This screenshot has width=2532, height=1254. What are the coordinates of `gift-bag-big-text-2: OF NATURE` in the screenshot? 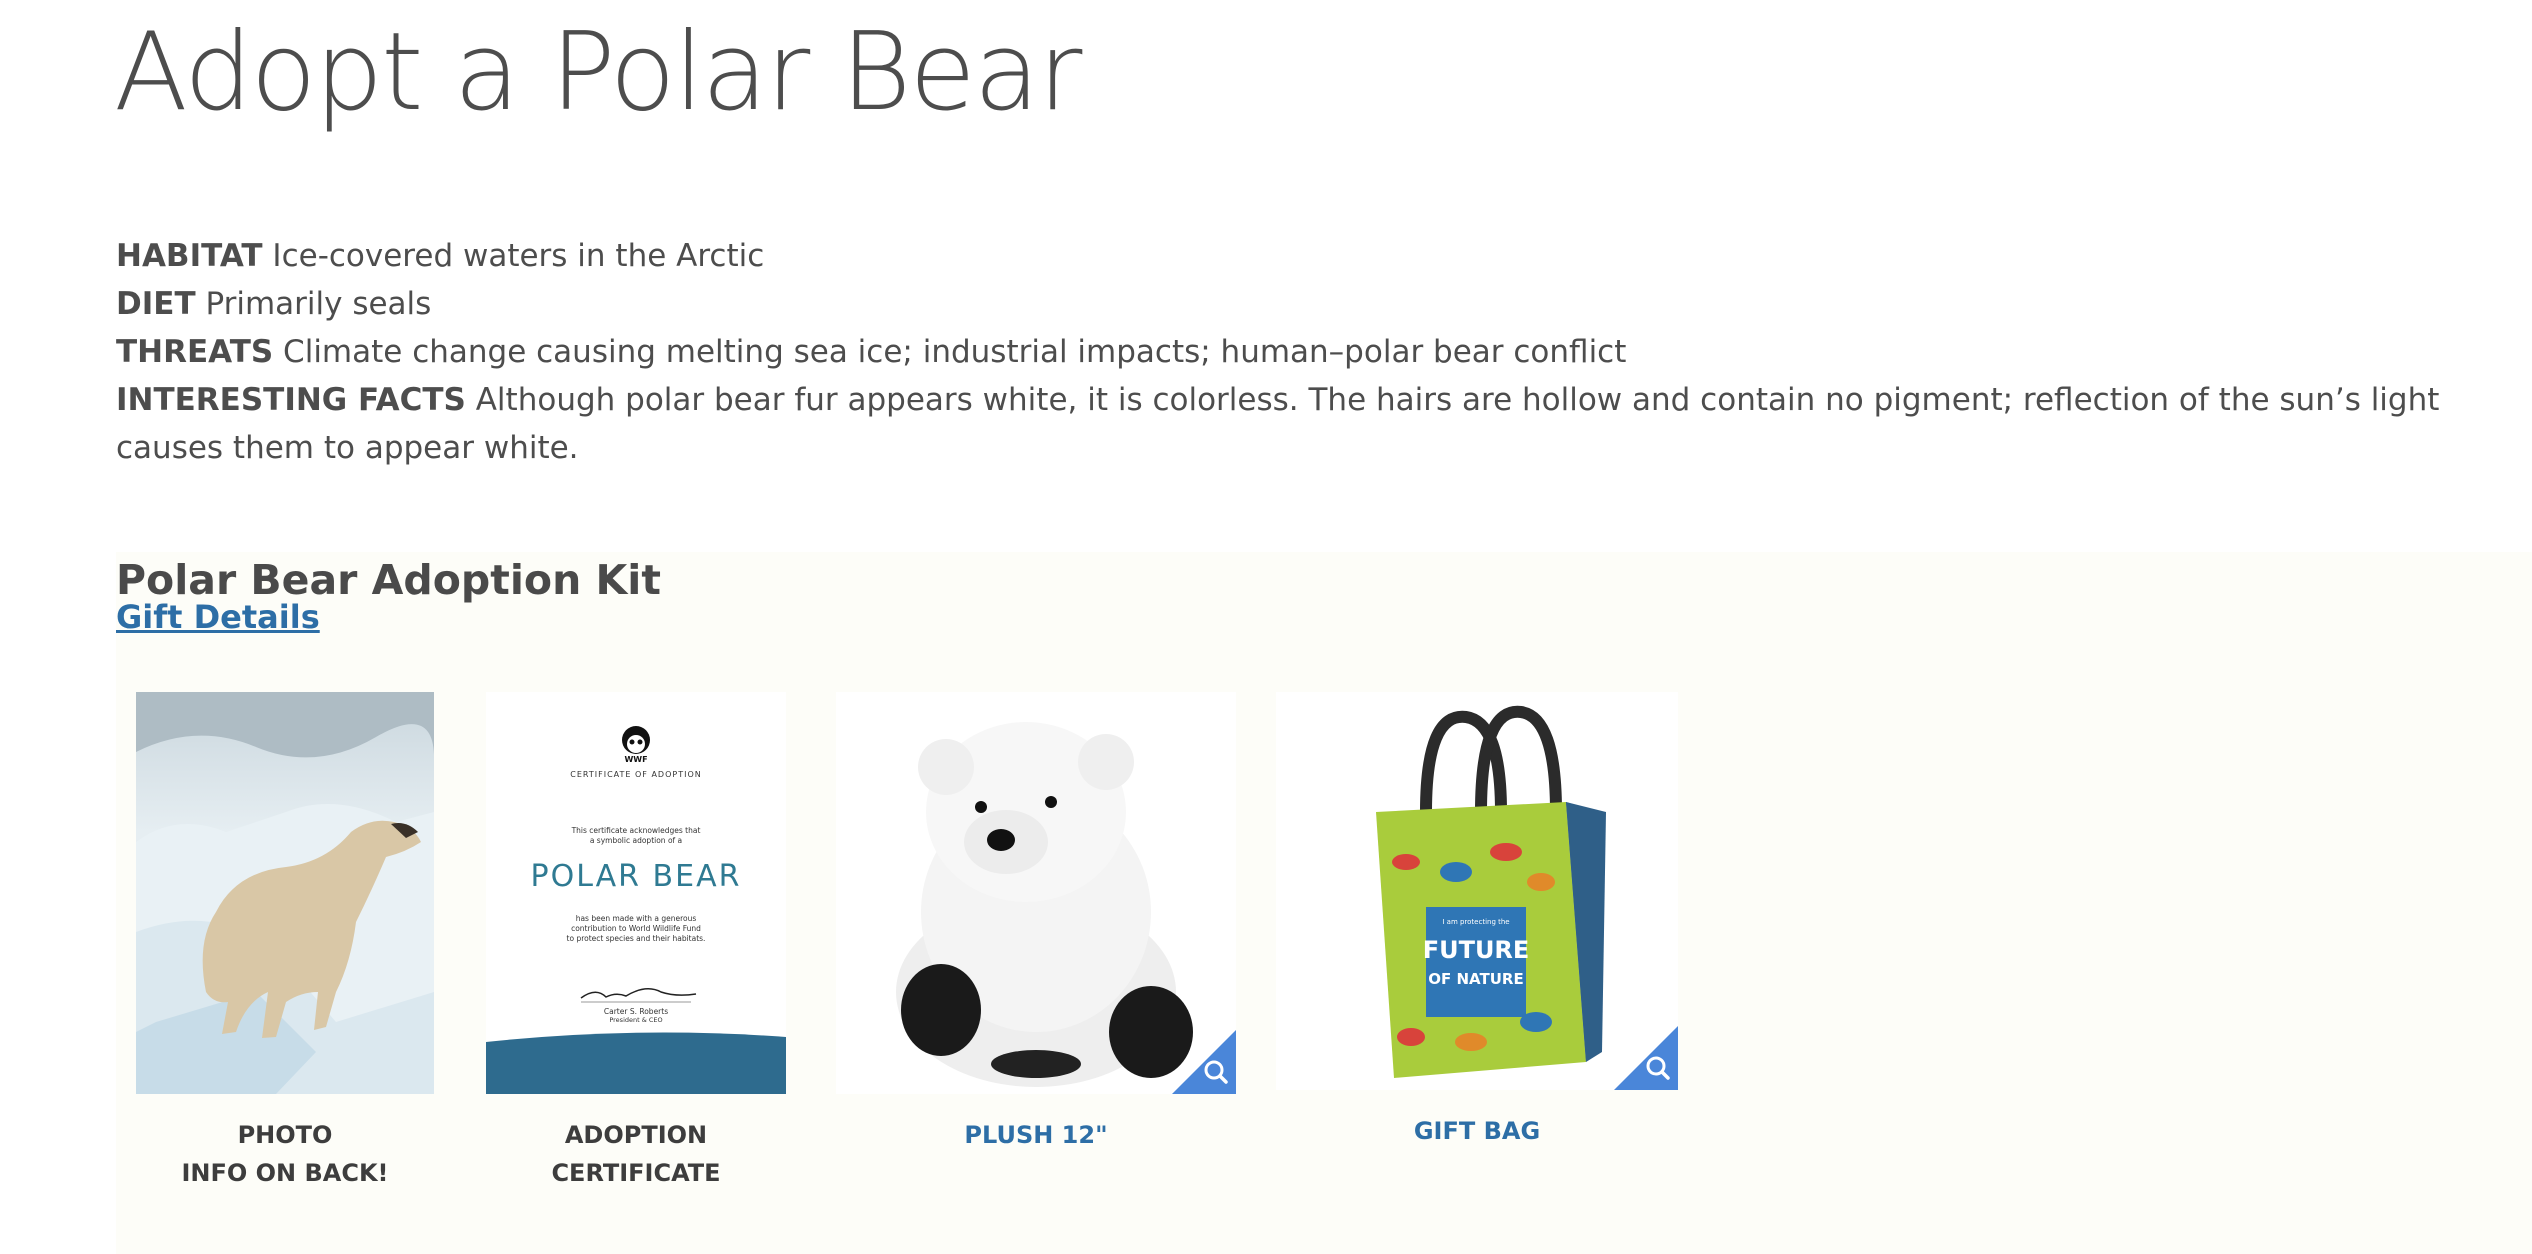 It's located at (1475, 979).